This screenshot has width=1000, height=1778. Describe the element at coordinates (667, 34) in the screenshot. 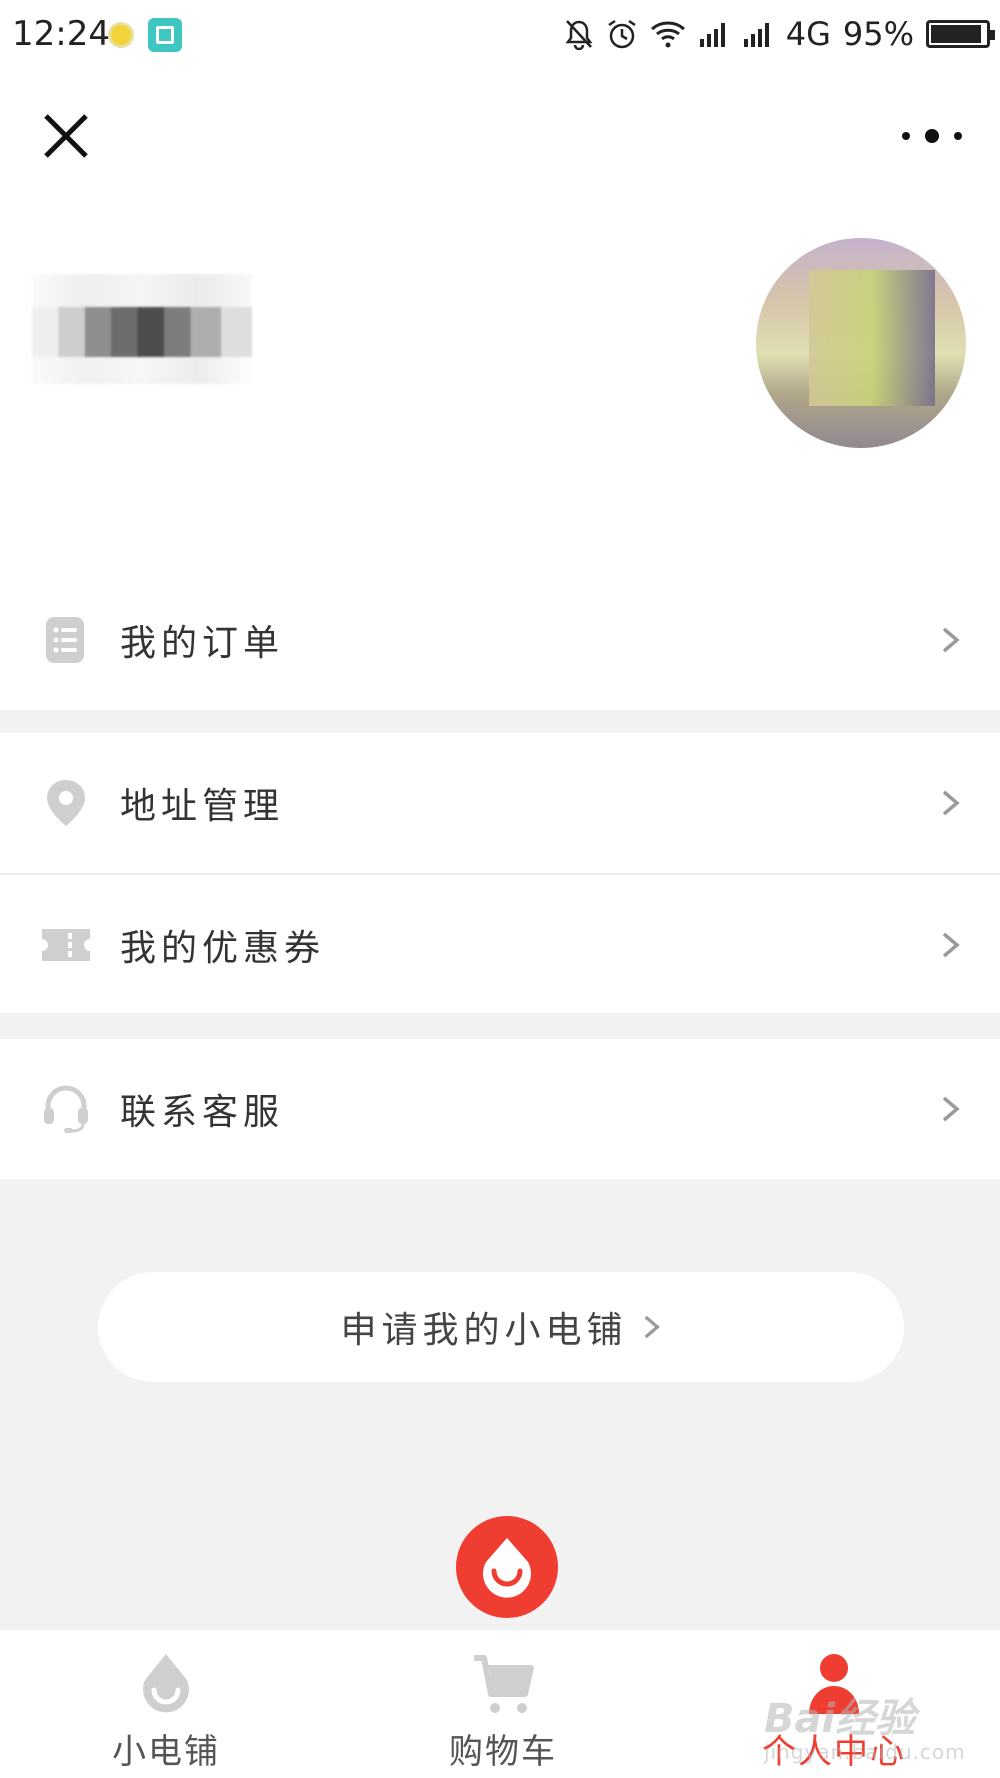

I see `wifi-icon` at that location.